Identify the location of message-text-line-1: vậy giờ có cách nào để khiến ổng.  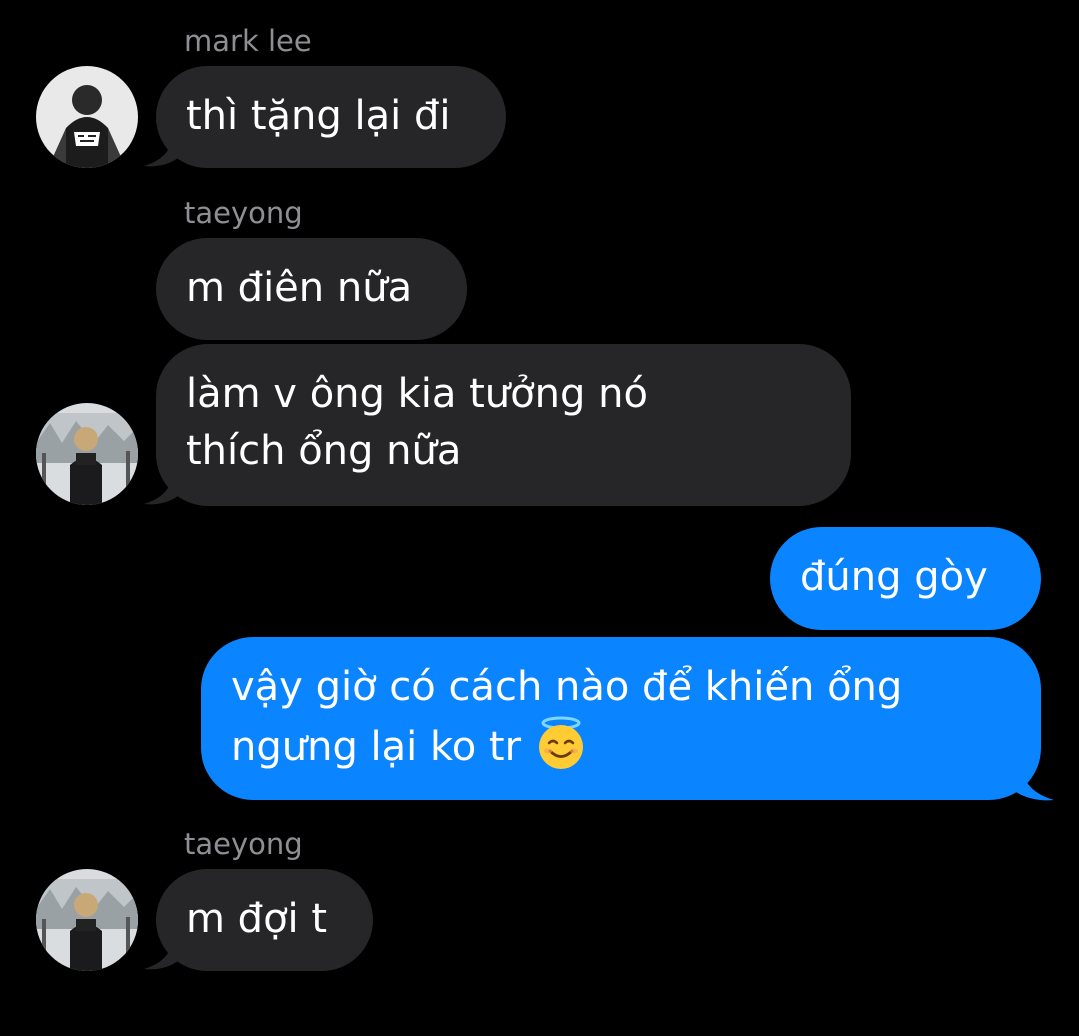
(567, 687).